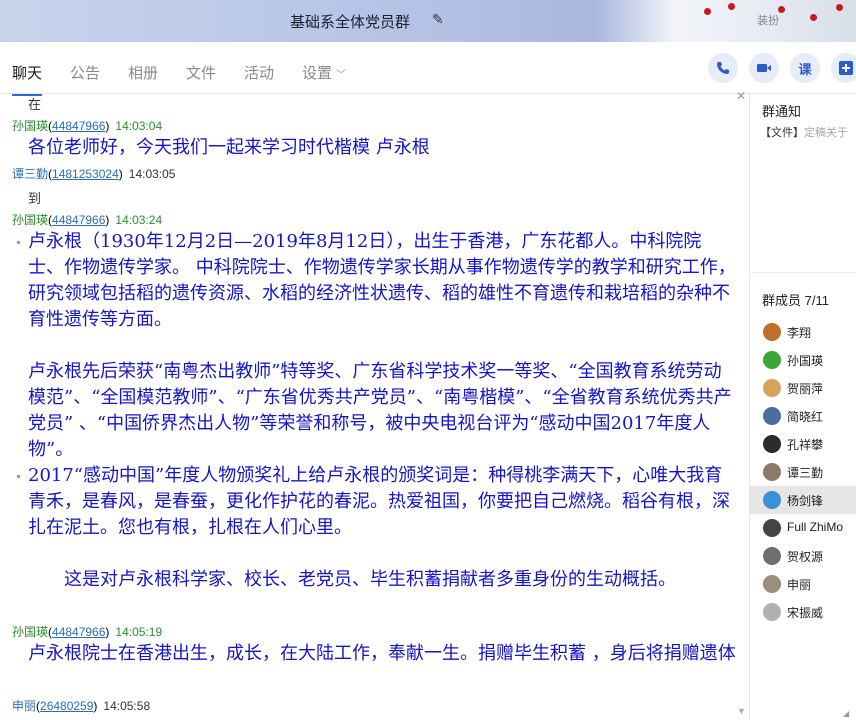 Image resolution: width=856 pixels, height=720 pixels. Describe the element at coordinates (815, 527) in the screenshot. I see `member-name: Full ZhiMo` at that location.